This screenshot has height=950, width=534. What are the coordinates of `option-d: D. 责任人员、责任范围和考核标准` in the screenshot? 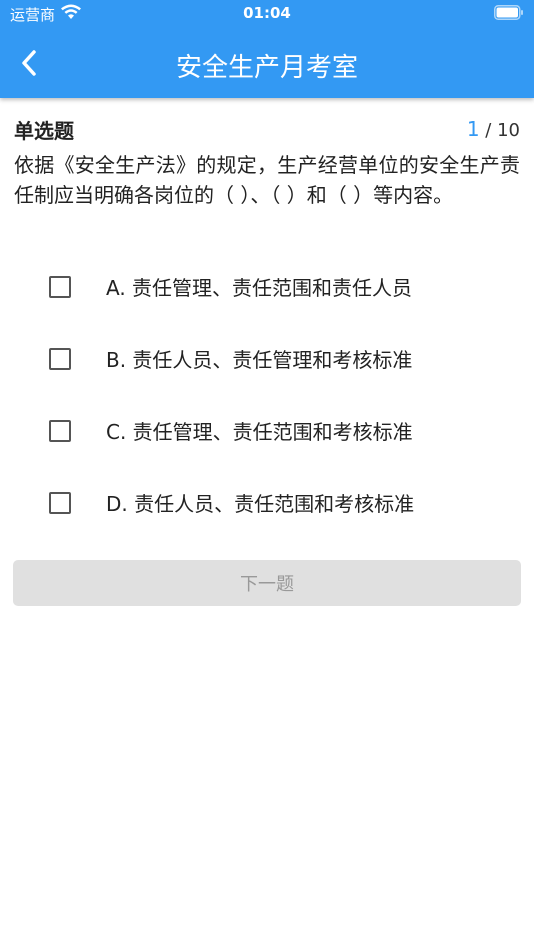 It's located at (267, 503).